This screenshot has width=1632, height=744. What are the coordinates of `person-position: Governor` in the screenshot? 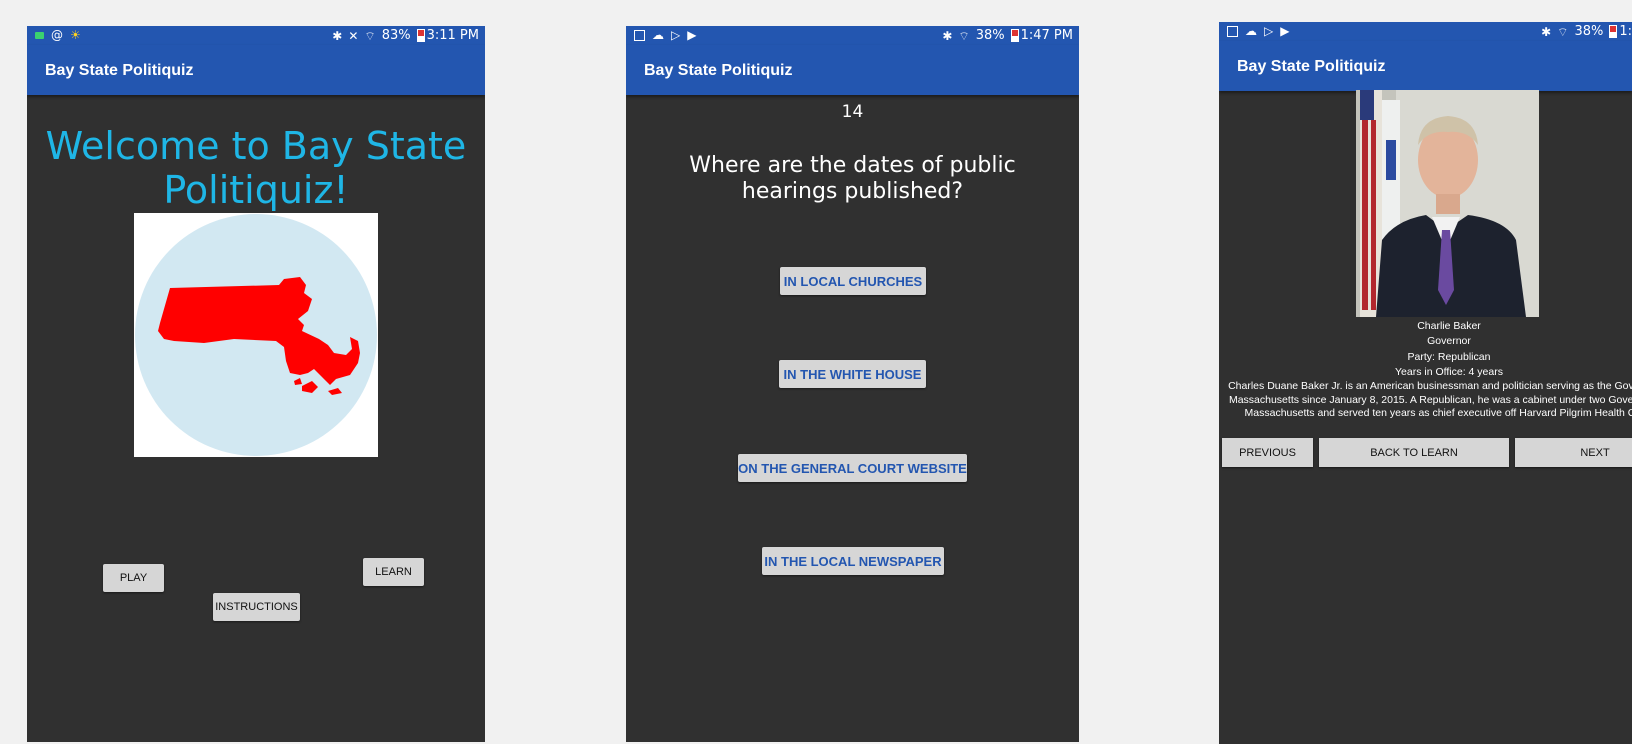 It's located at (1449, 341).